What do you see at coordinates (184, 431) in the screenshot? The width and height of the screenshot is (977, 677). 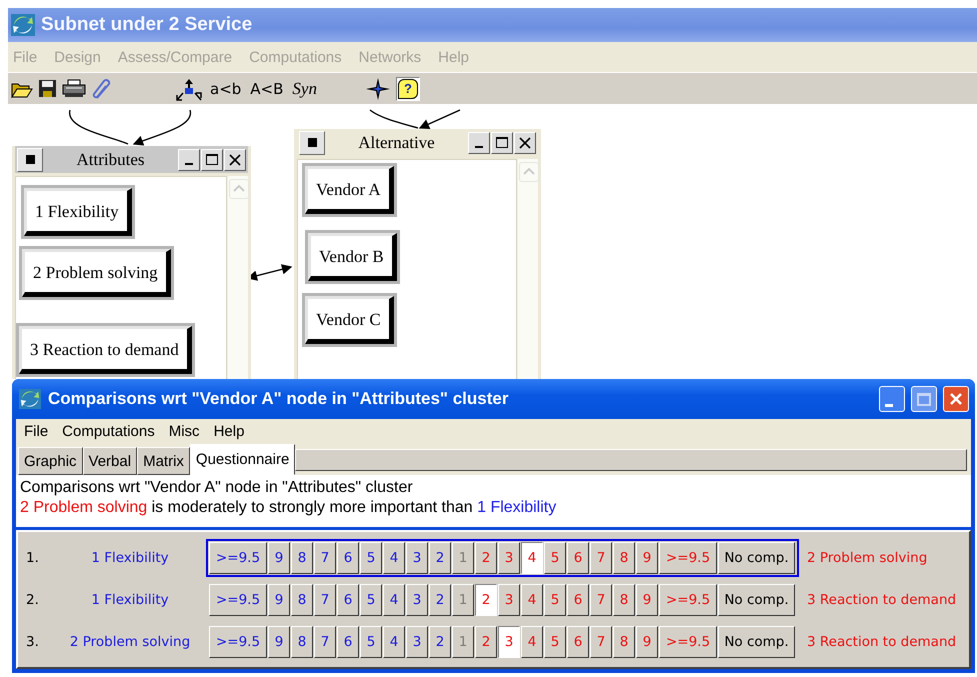 I see `menu-item: Misc` at bounding box center [184, 431].